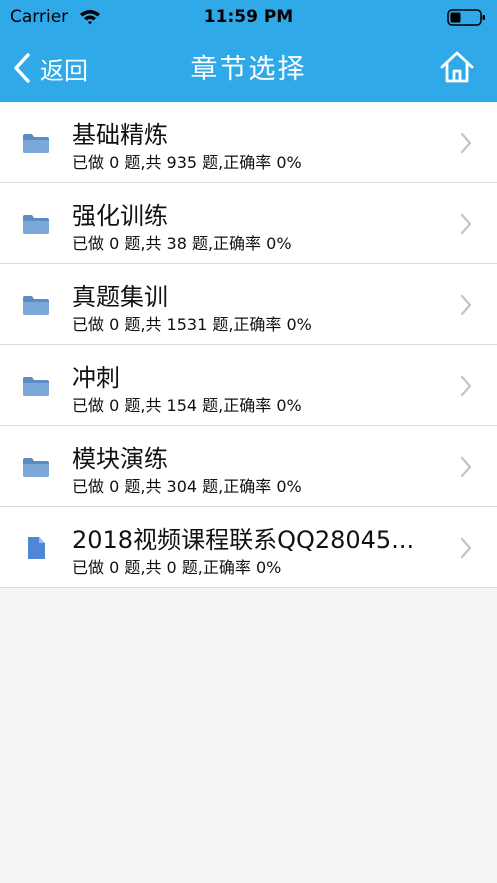 Image resolution: width=497 pixels, height=883 pixels. Describe the element at coordinates (466, 17) in the screenshot. I see `battery-icon` at that location.